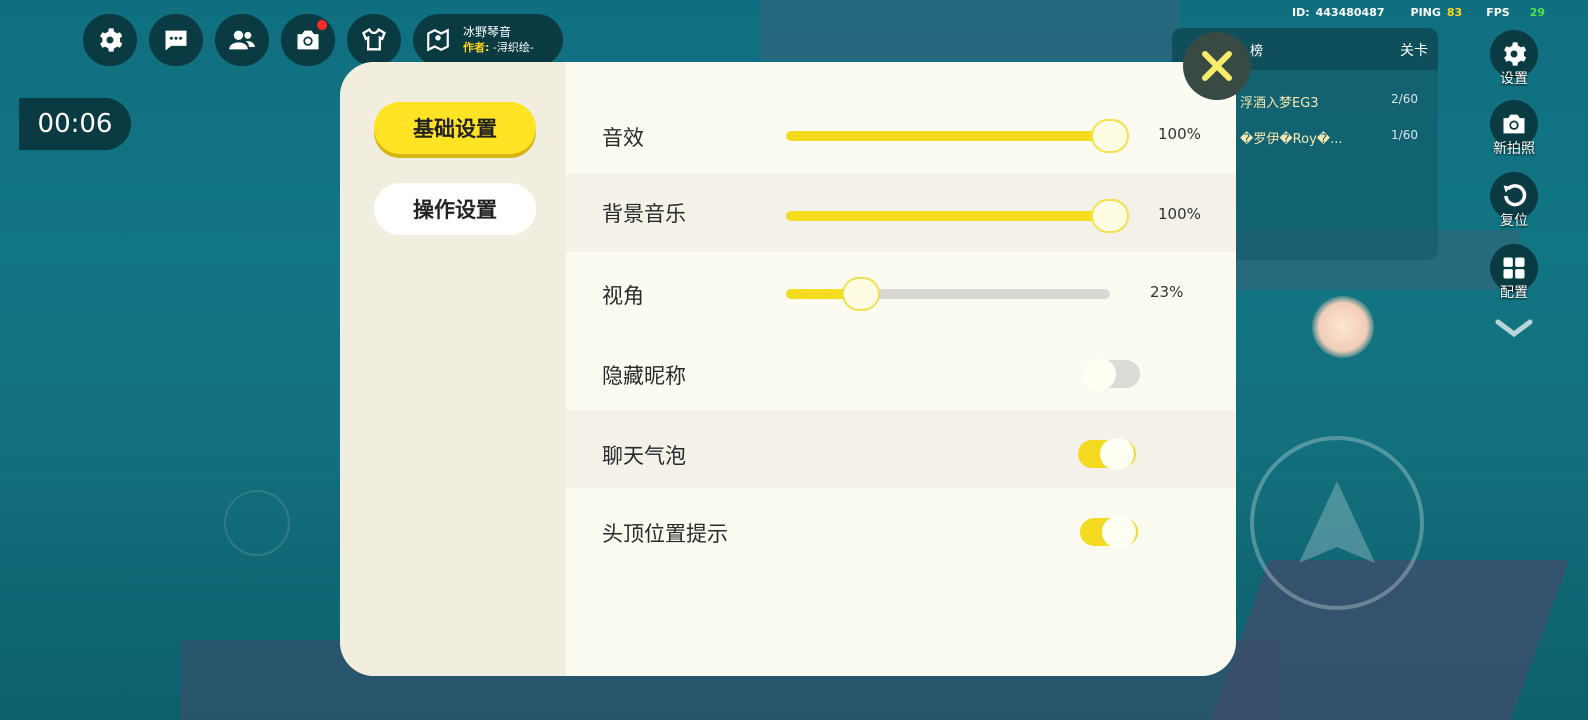 The image size is (1588, 720). What do you see at coordinates (665, 534) in the screenshot?
I see `head-marker-label: 头顶位置提示` at bounding box center [665, 534].